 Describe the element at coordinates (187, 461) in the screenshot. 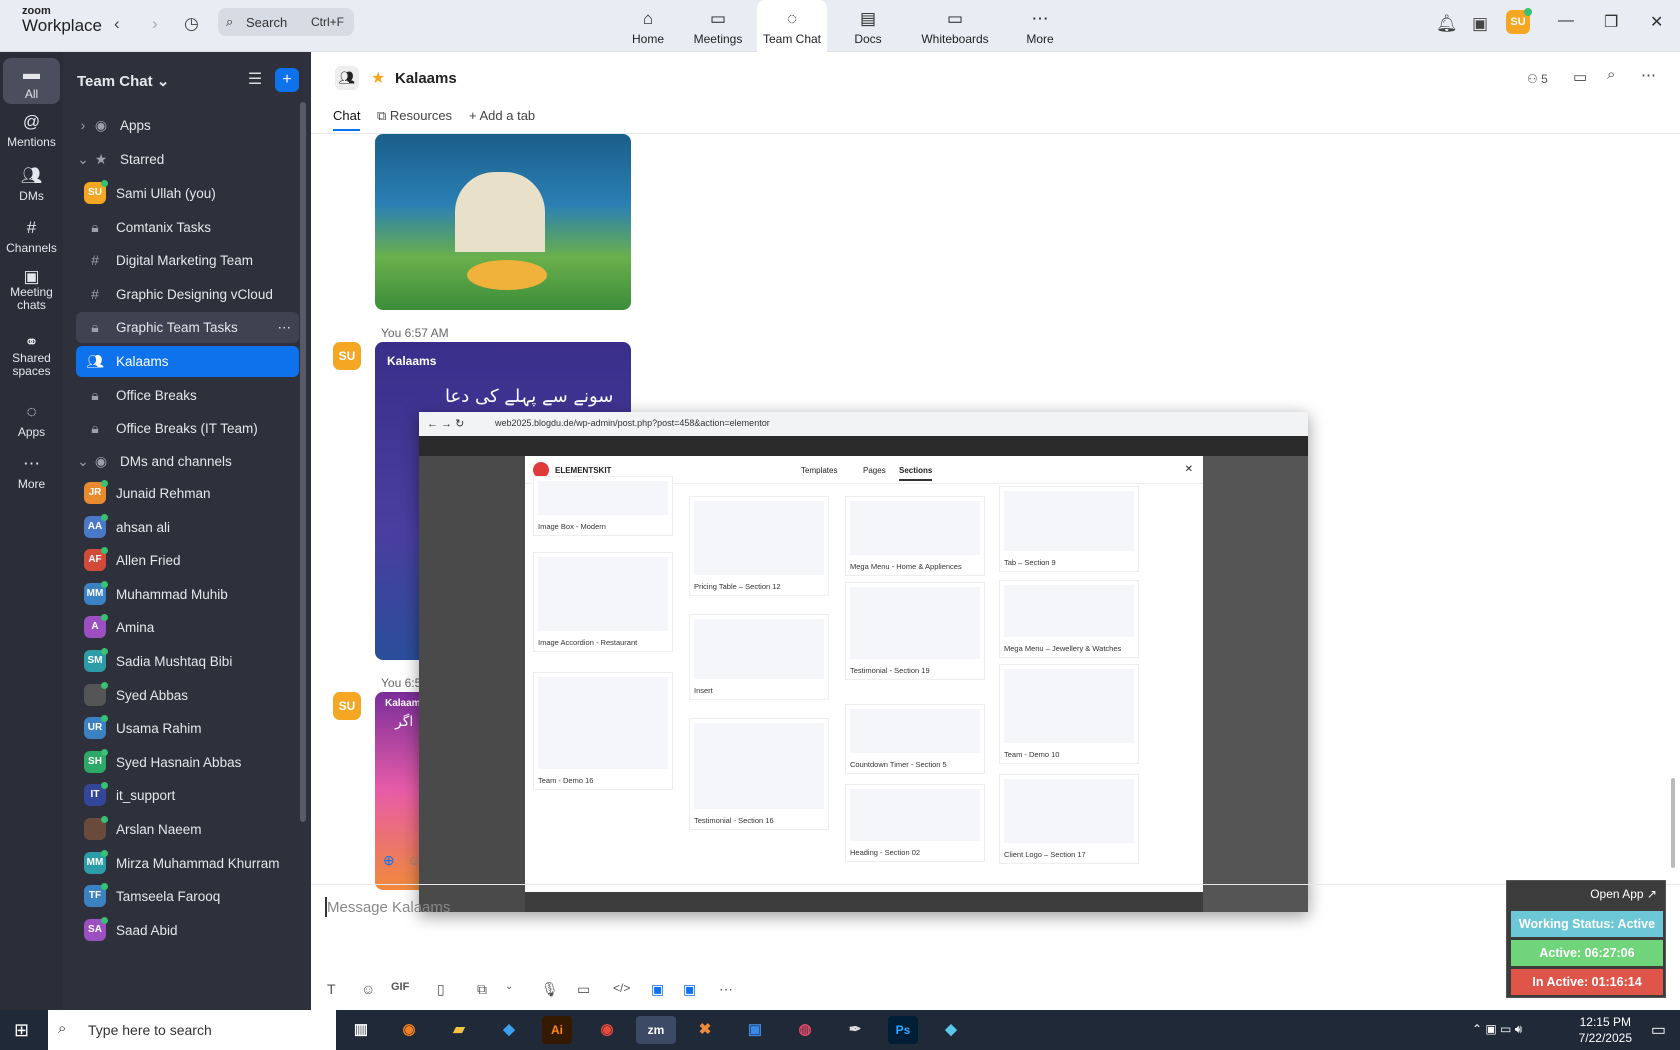

I see `sidebar-dms-section: ⌄ ◉ DMs and channels` at that location.